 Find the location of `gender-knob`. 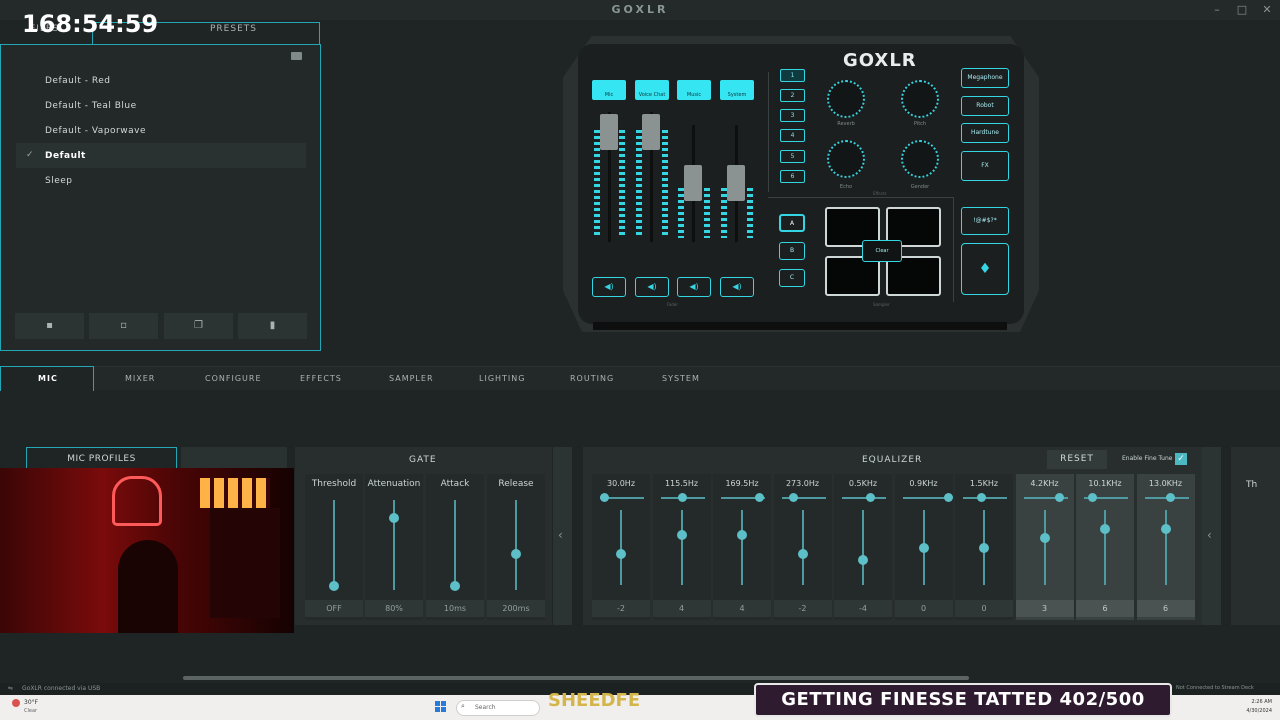

gender-knob is located at coordinates (920, 159).